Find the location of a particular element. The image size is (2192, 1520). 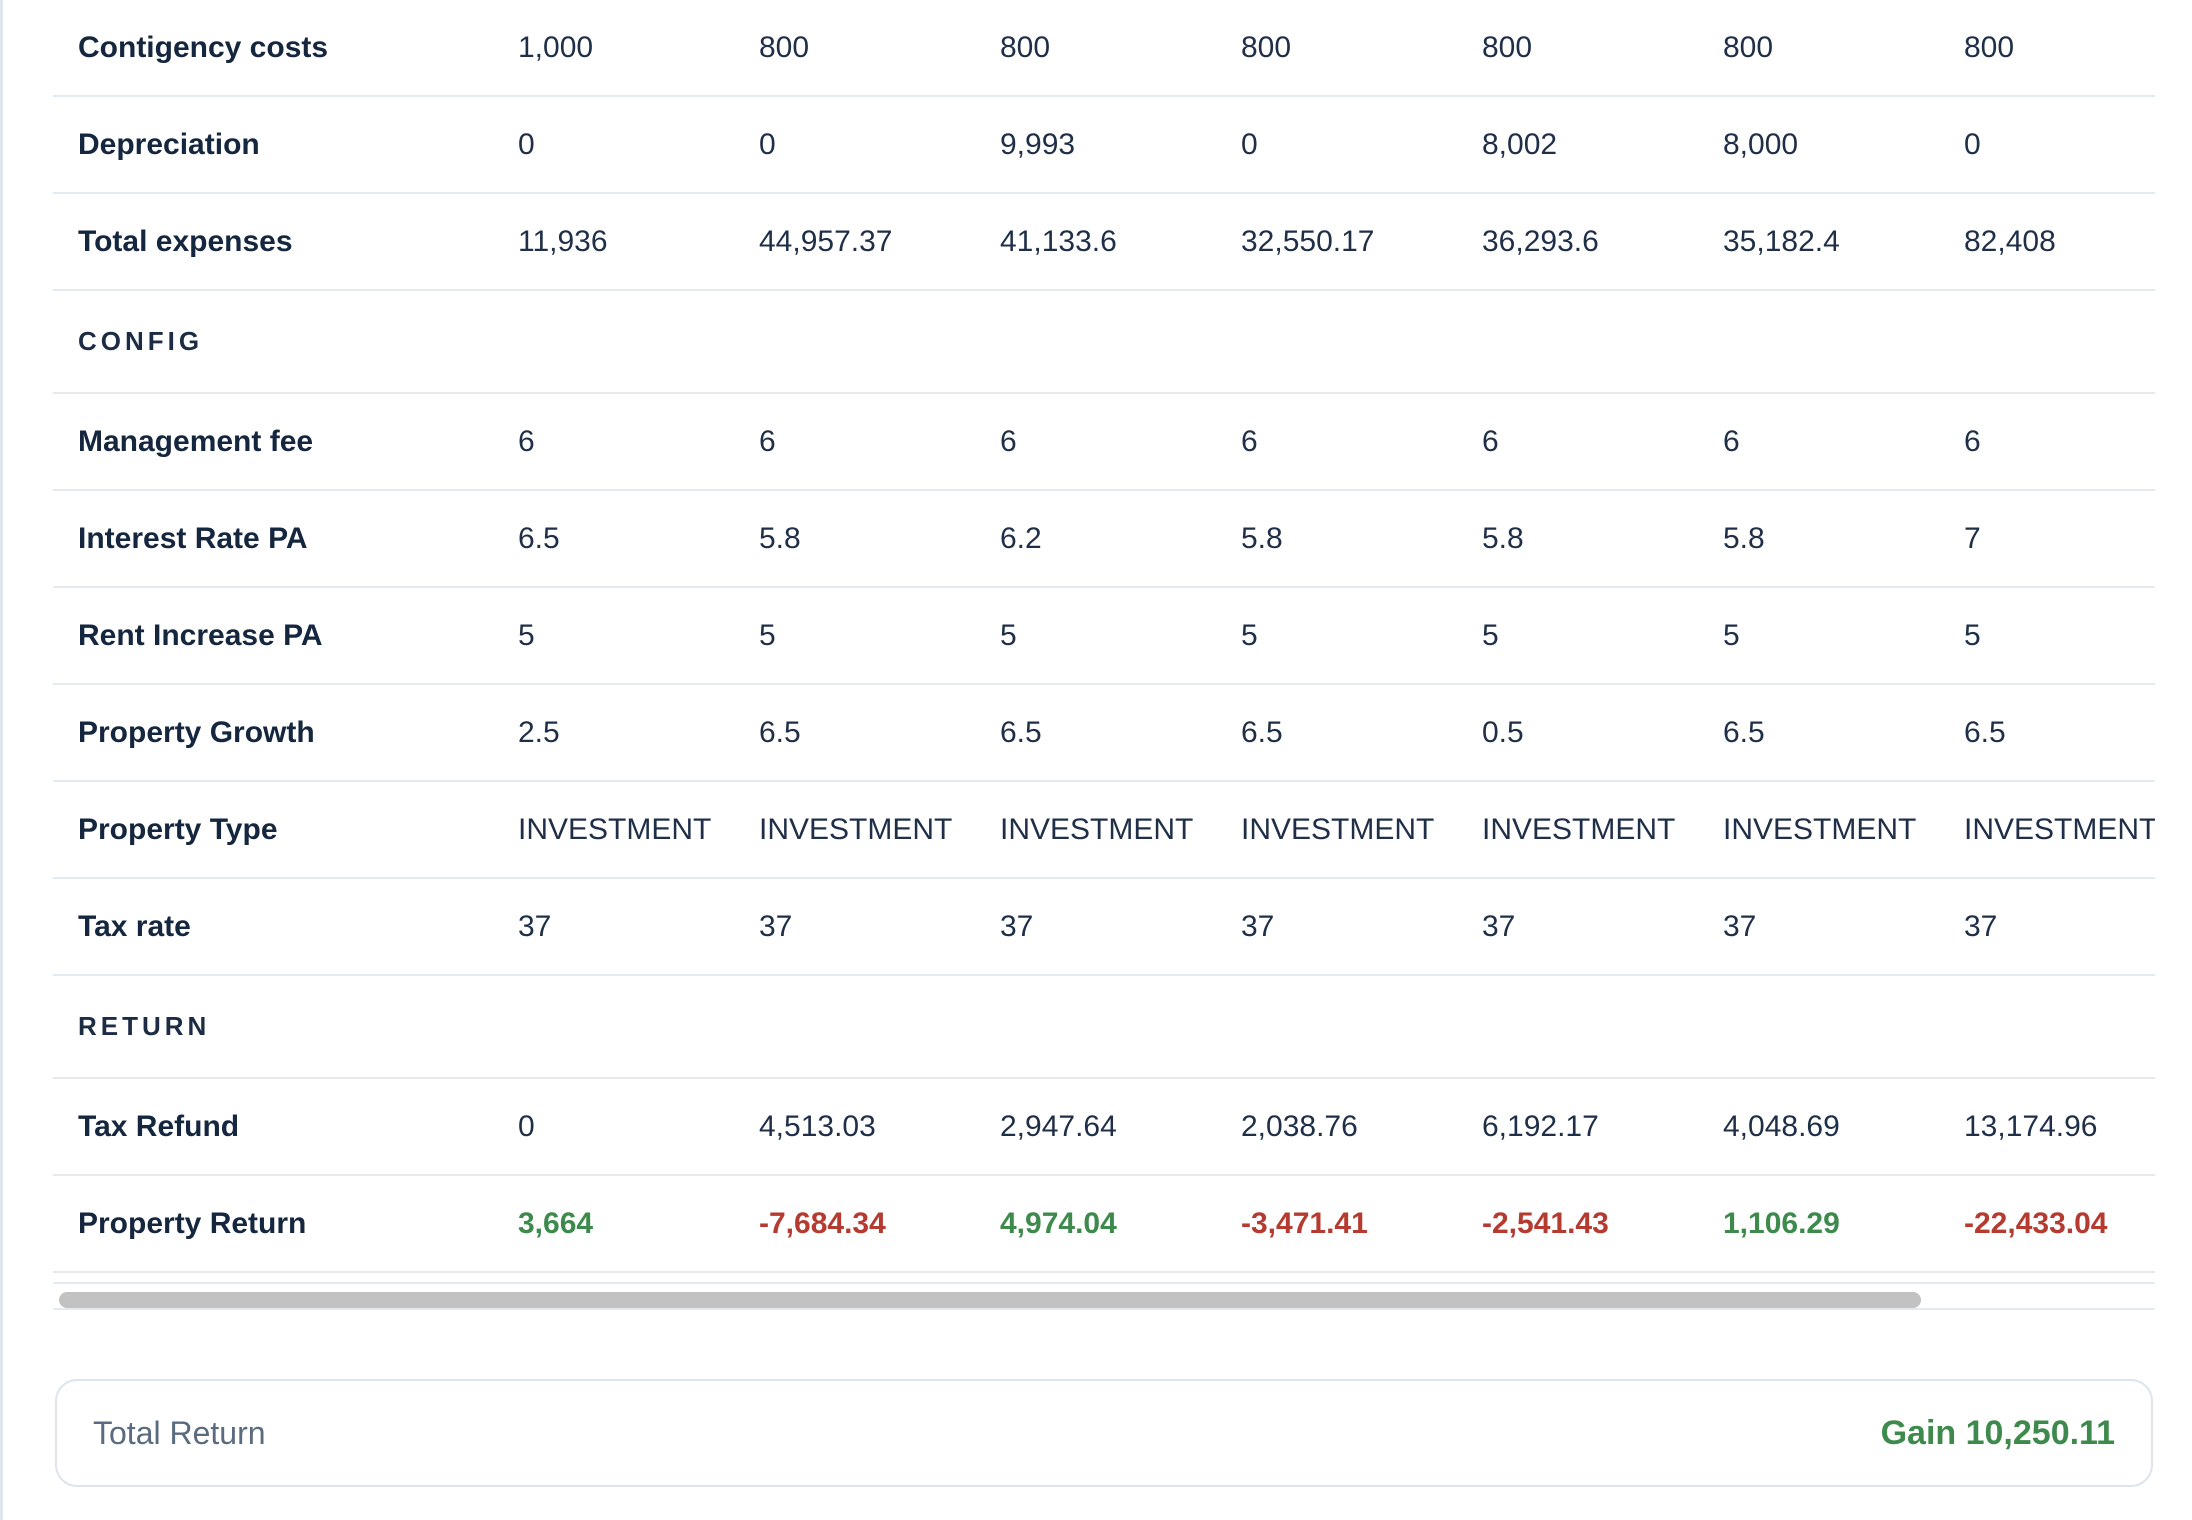

scrollbar-thumb is located at coordinates (990, 1300).